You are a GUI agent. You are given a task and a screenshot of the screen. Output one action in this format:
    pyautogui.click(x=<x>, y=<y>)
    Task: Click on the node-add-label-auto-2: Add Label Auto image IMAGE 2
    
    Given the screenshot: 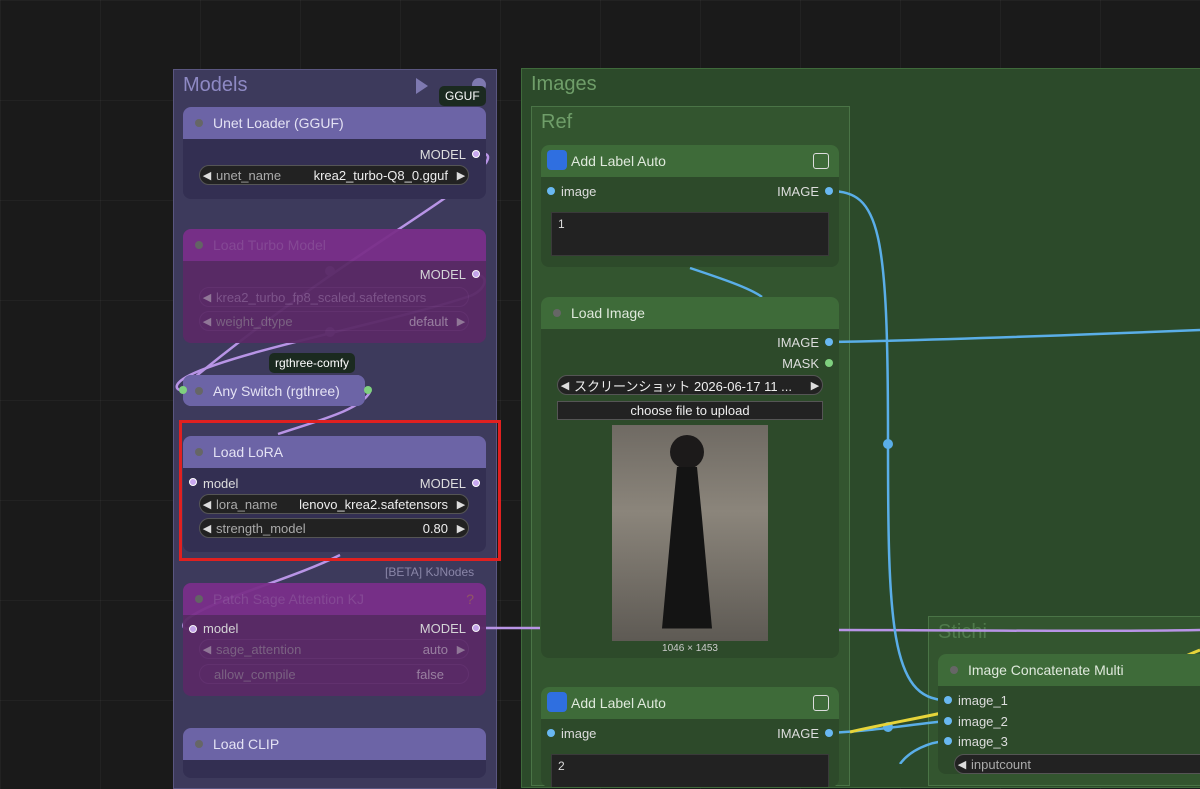 What is the action you would take?
    pyautogui.click(x=690, y=737)
    